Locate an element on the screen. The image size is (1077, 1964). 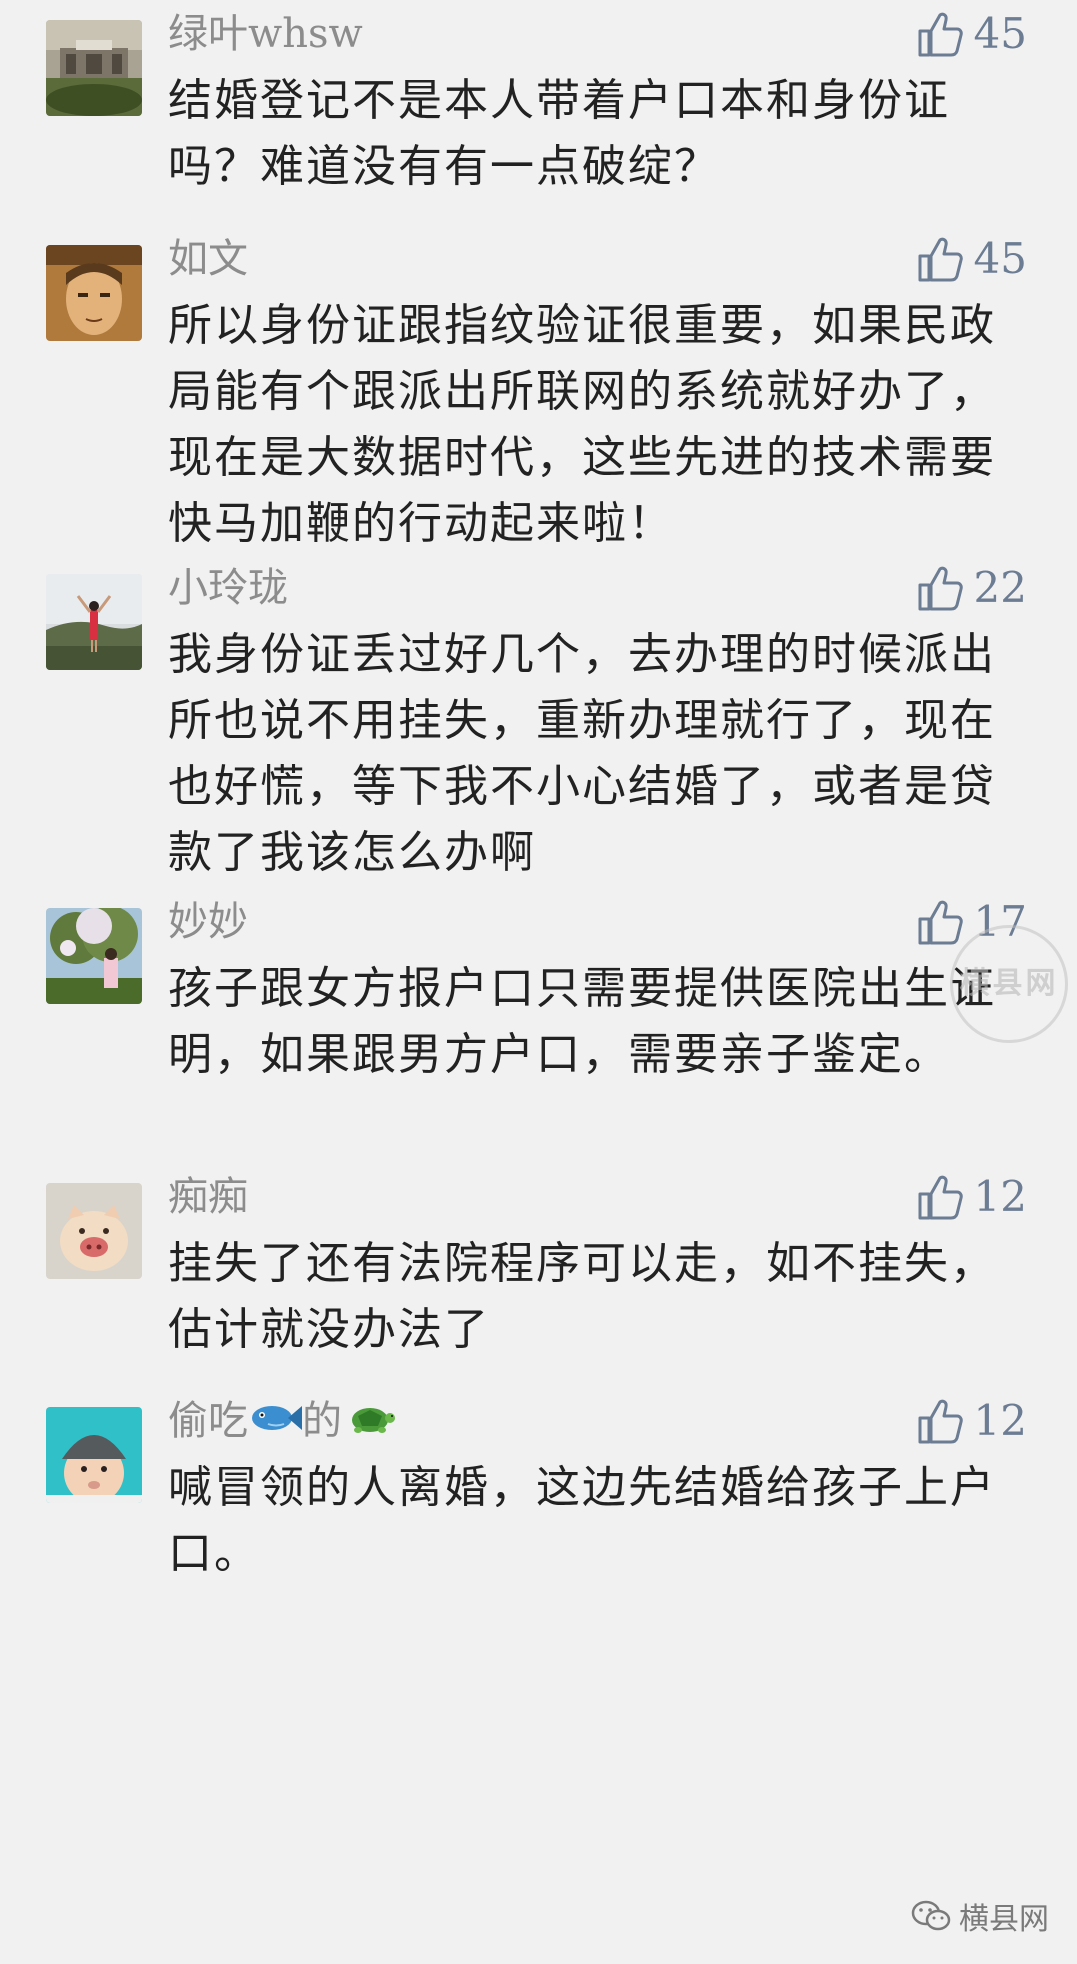
nickname: 小玲珑 is located at coordinates (228, 588).